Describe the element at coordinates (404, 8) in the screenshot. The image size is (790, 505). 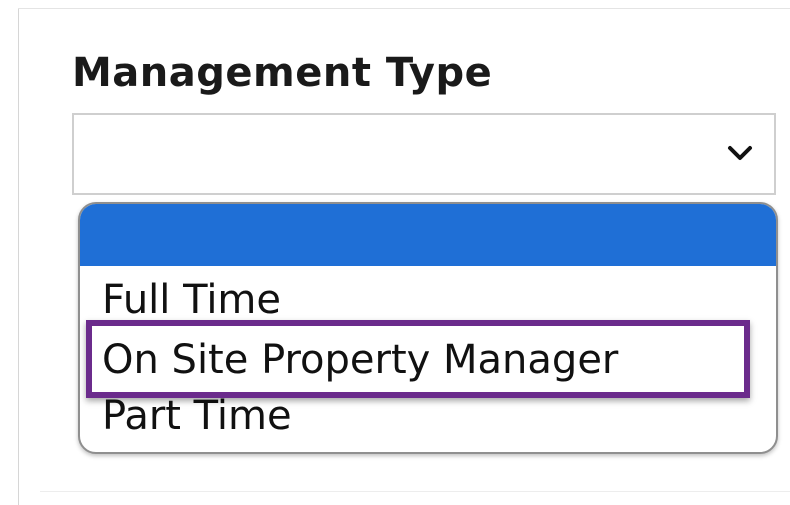
I see `panel-top-border` at that location.